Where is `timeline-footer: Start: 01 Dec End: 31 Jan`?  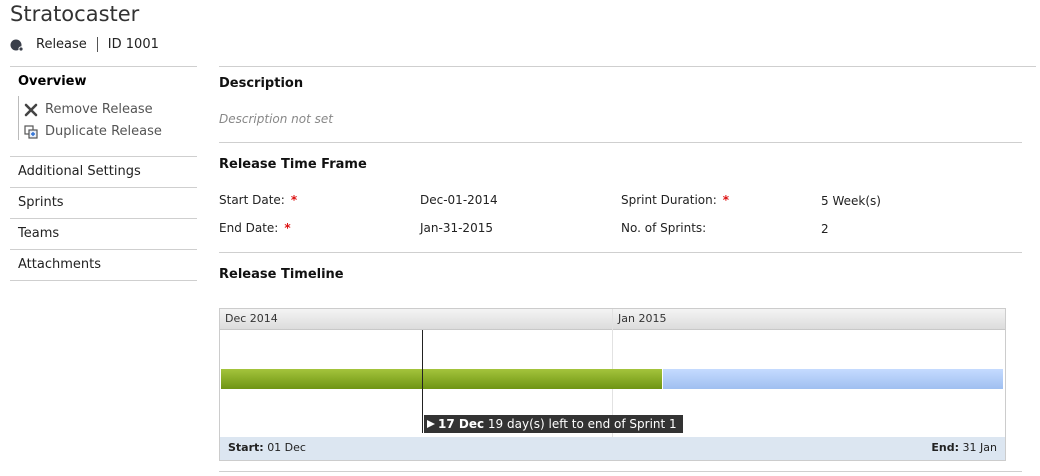
timeline-footer: Start: 01 Dec End: 31 Jan is located at coordinates (612, 448).